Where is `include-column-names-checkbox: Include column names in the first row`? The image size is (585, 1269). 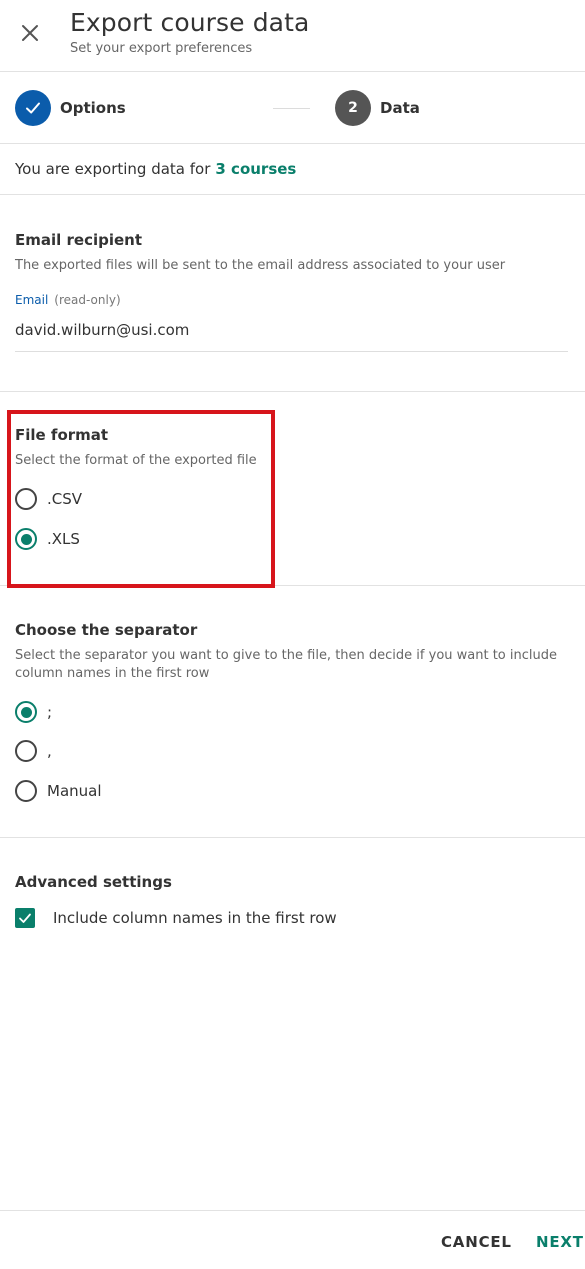 include-column-names-checkbox: Include column names in the first row is located at coordinates (176, 918).